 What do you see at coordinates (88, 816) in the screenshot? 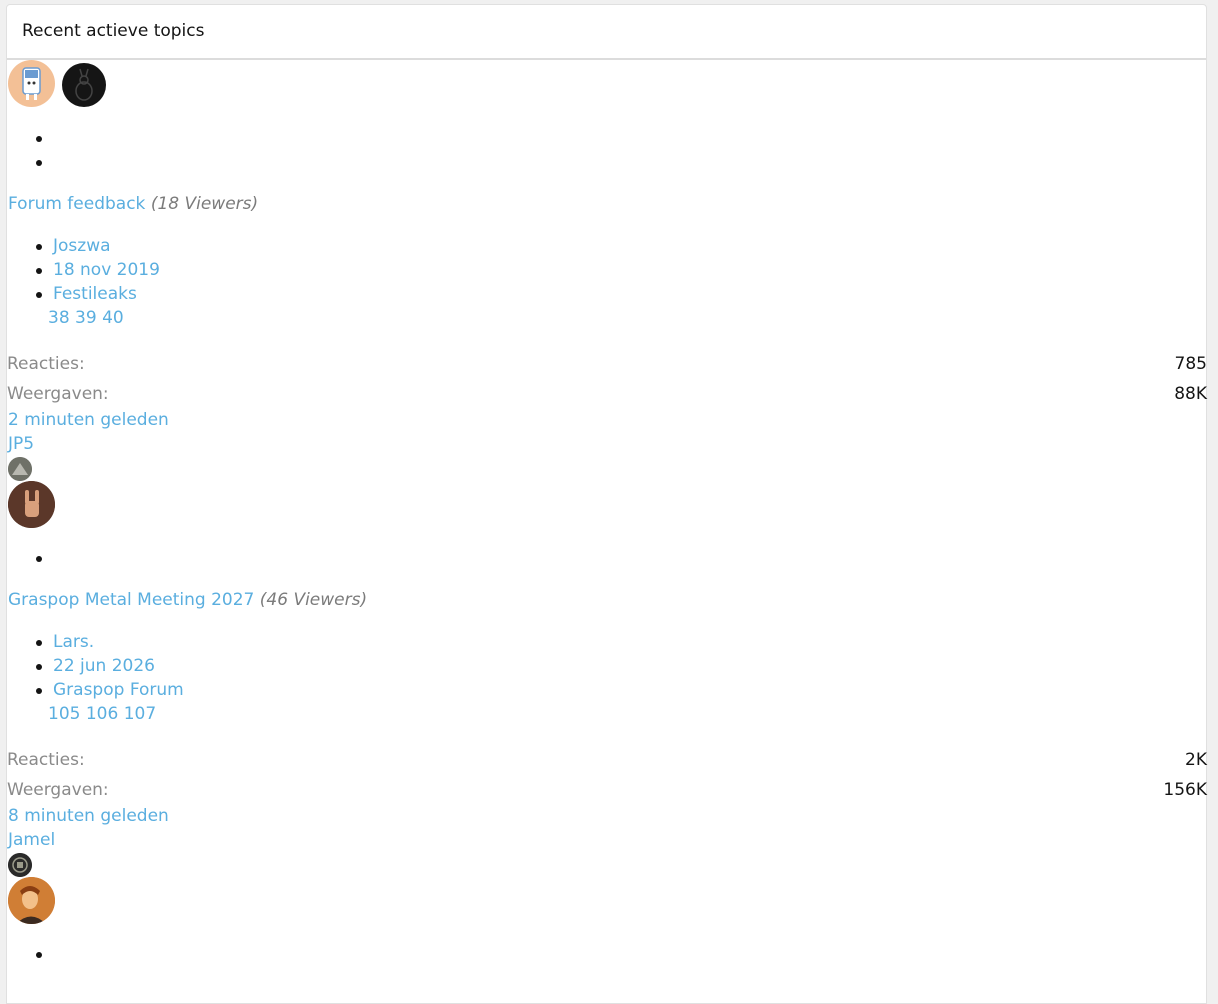
I see `last-post-time-link: 8 minuten geleden` at bounding box center [88, 816].